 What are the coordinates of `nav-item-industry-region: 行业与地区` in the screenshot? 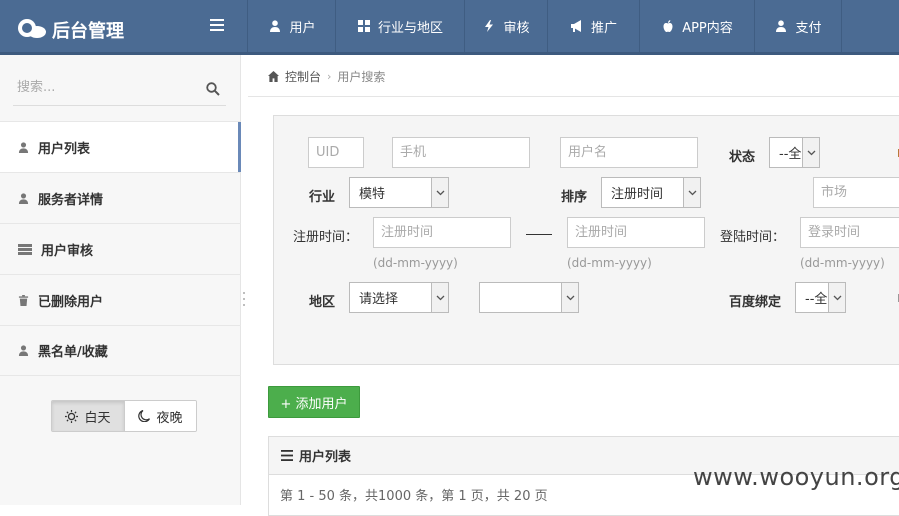 It's located at (400, 26).